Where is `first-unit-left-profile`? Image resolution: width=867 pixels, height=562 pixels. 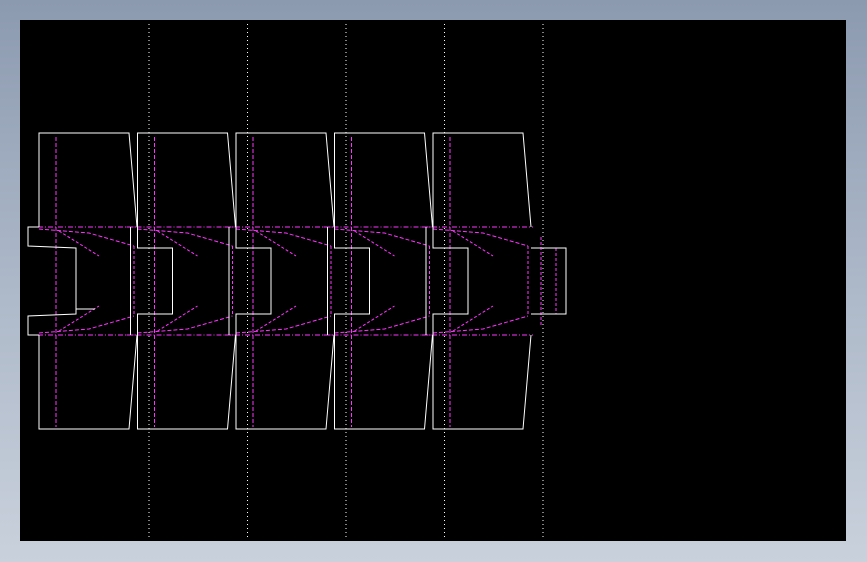
first-unit-left-profile is located at coordinates (61, 268).